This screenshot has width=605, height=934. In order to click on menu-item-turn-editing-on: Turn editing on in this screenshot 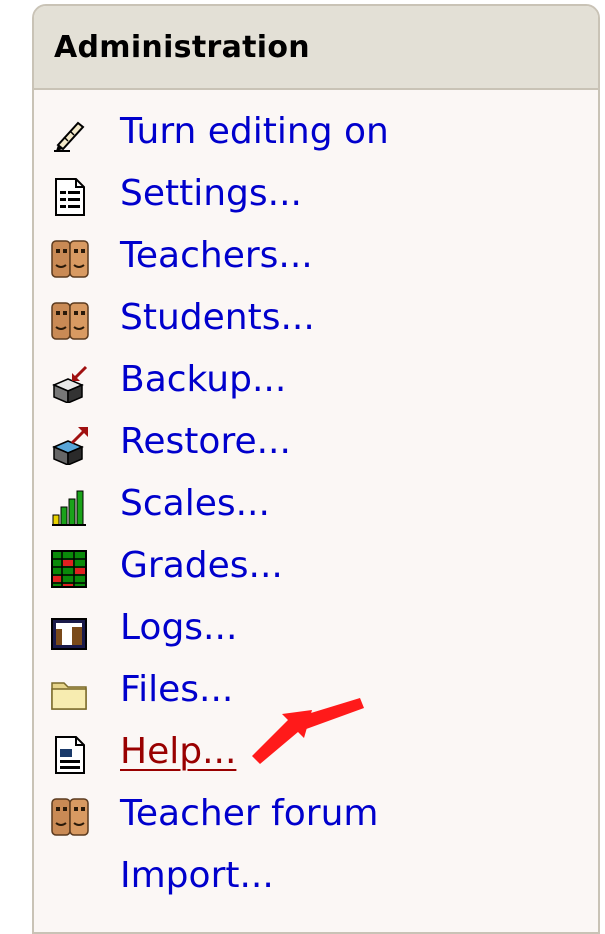, I will do `click(316, 133)`.